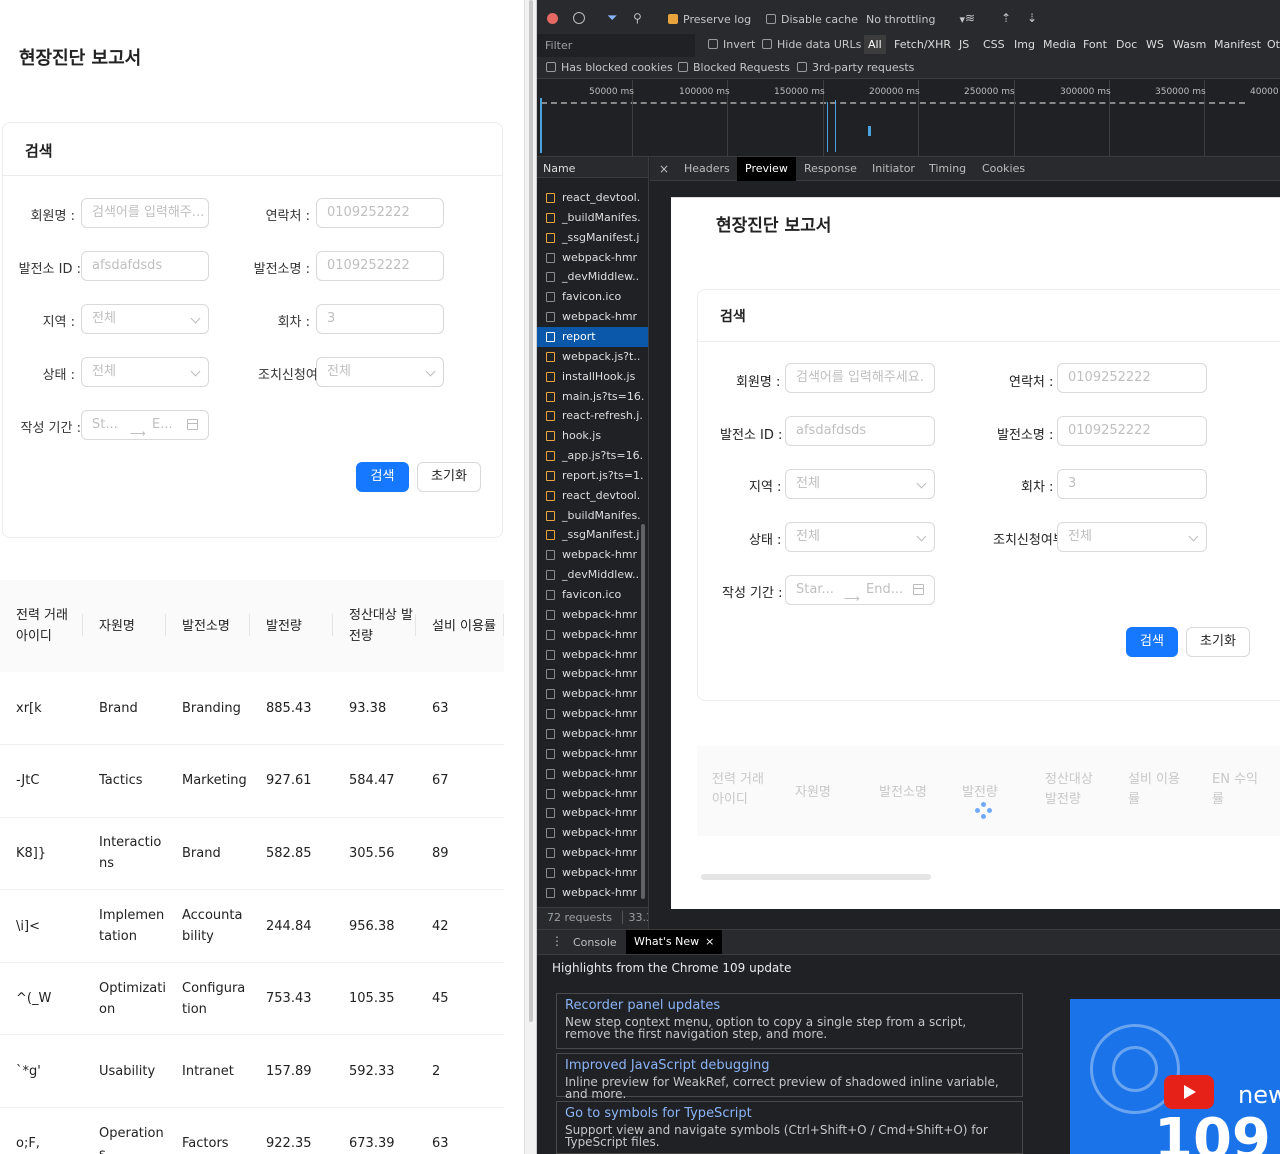 The width and height of the screenshot is (1280, 1154). I want to click on table-row: xr[k Brand Branding 885.43 93.38 63, so click(252, 709).